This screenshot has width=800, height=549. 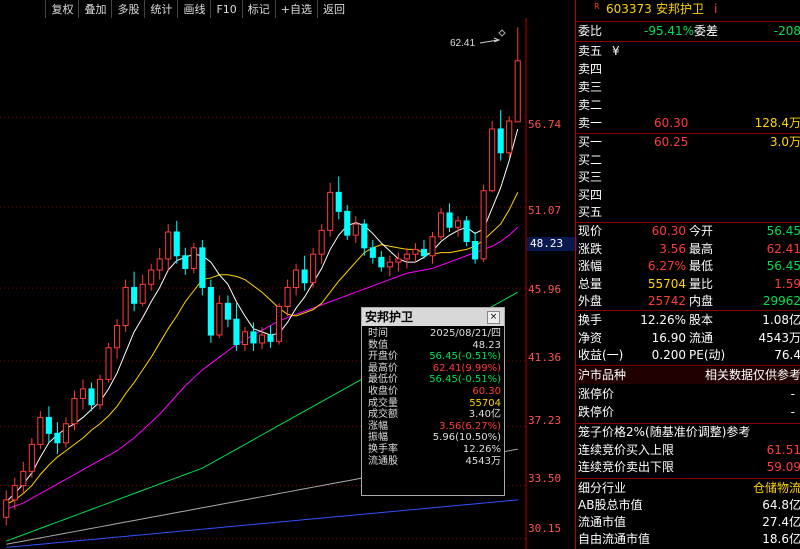 What do you see at coordinates (688, 51) in the screenshot?
I see `sell-level-row: 卖五 ¥` at bounding box center [688, 51].